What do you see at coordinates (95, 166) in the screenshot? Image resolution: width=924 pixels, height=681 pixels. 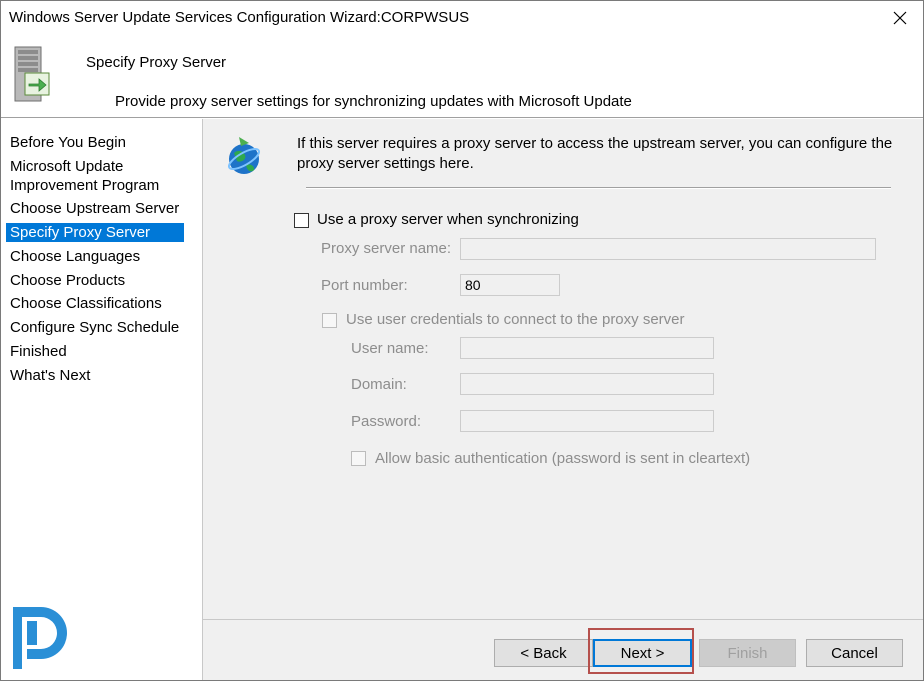 I see `step-microsoft-update: Microsoft Update` at bounding box center [95, 166].